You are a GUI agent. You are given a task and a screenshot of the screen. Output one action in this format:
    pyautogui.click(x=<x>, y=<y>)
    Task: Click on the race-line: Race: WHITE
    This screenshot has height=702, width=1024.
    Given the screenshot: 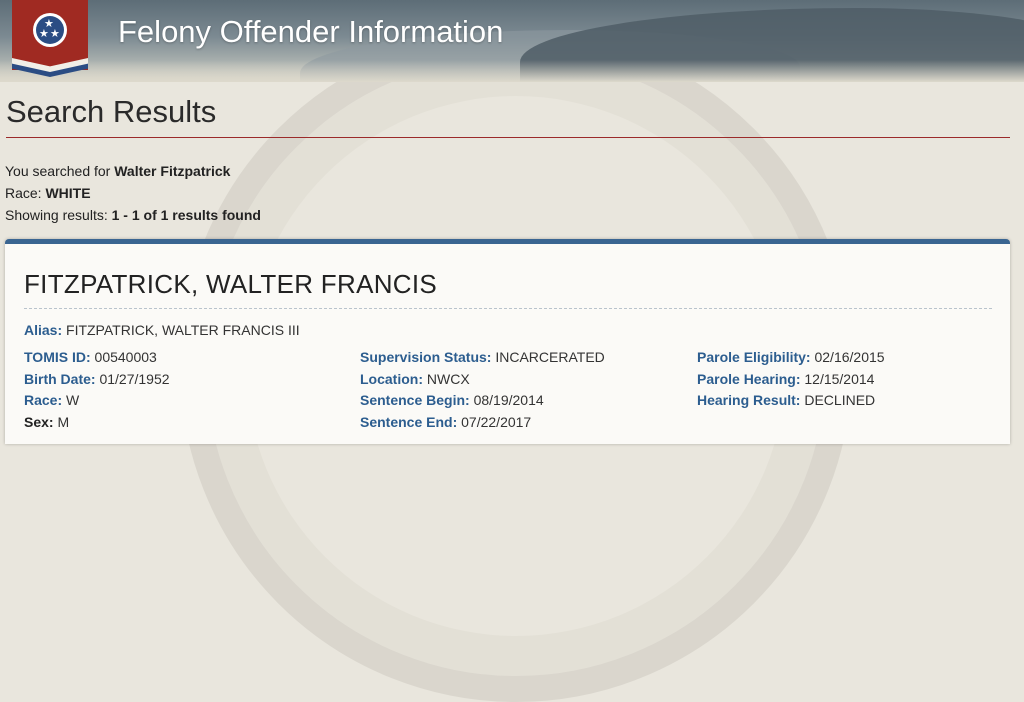 What is the action you would take?
    pyautogui.click(x=48, y=193)
    